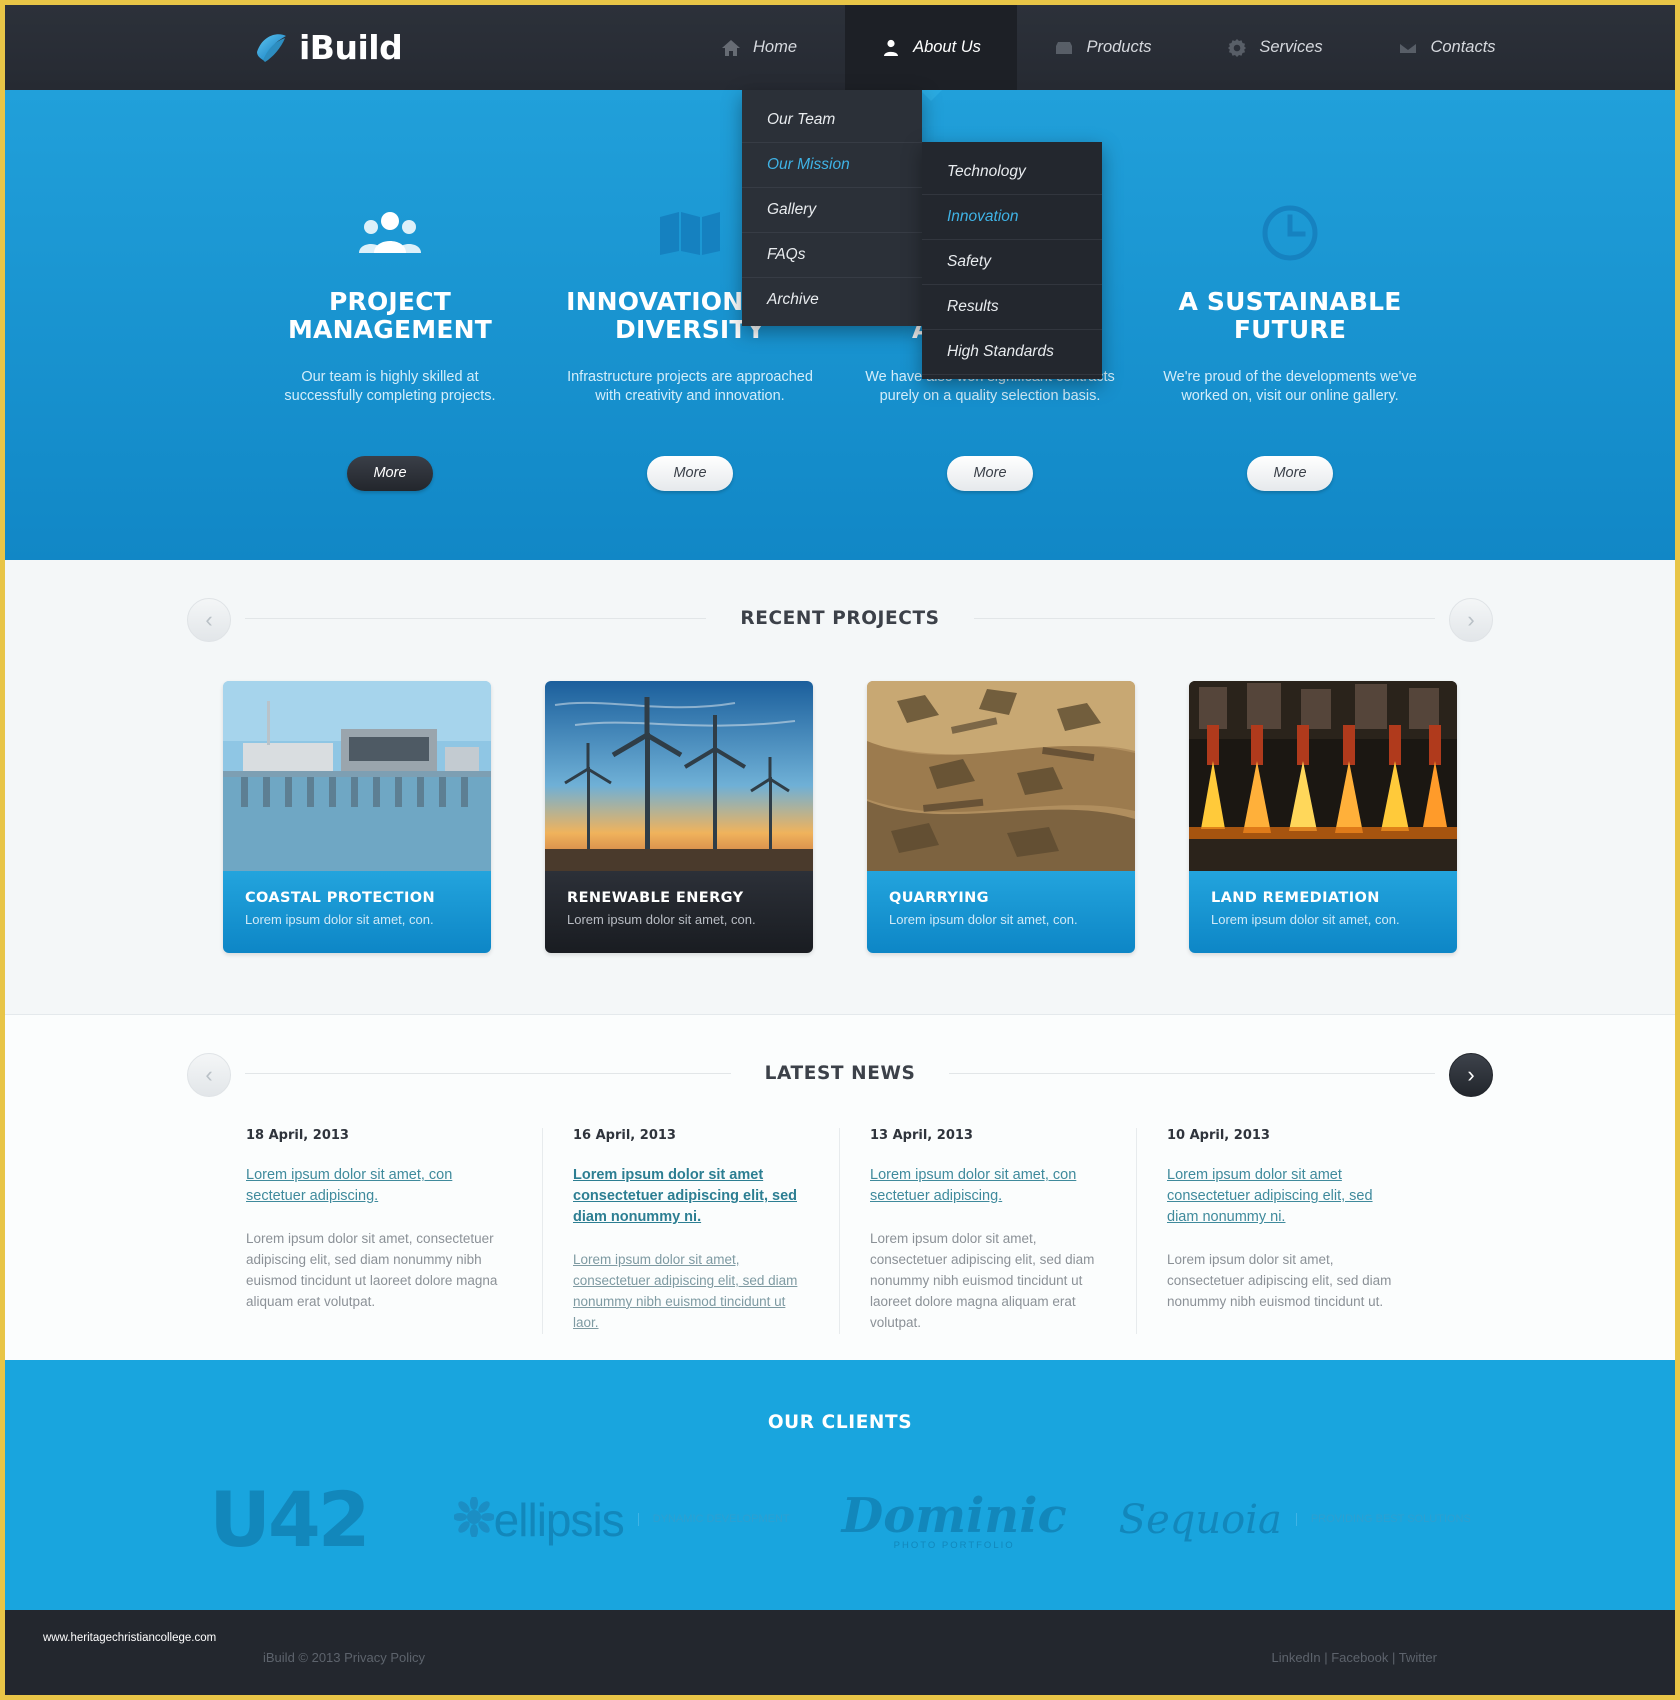 The width and height of the screenshot is (1680, 1700). I want to click on social-link-twitter: Twitter, so click(1418, 1657).